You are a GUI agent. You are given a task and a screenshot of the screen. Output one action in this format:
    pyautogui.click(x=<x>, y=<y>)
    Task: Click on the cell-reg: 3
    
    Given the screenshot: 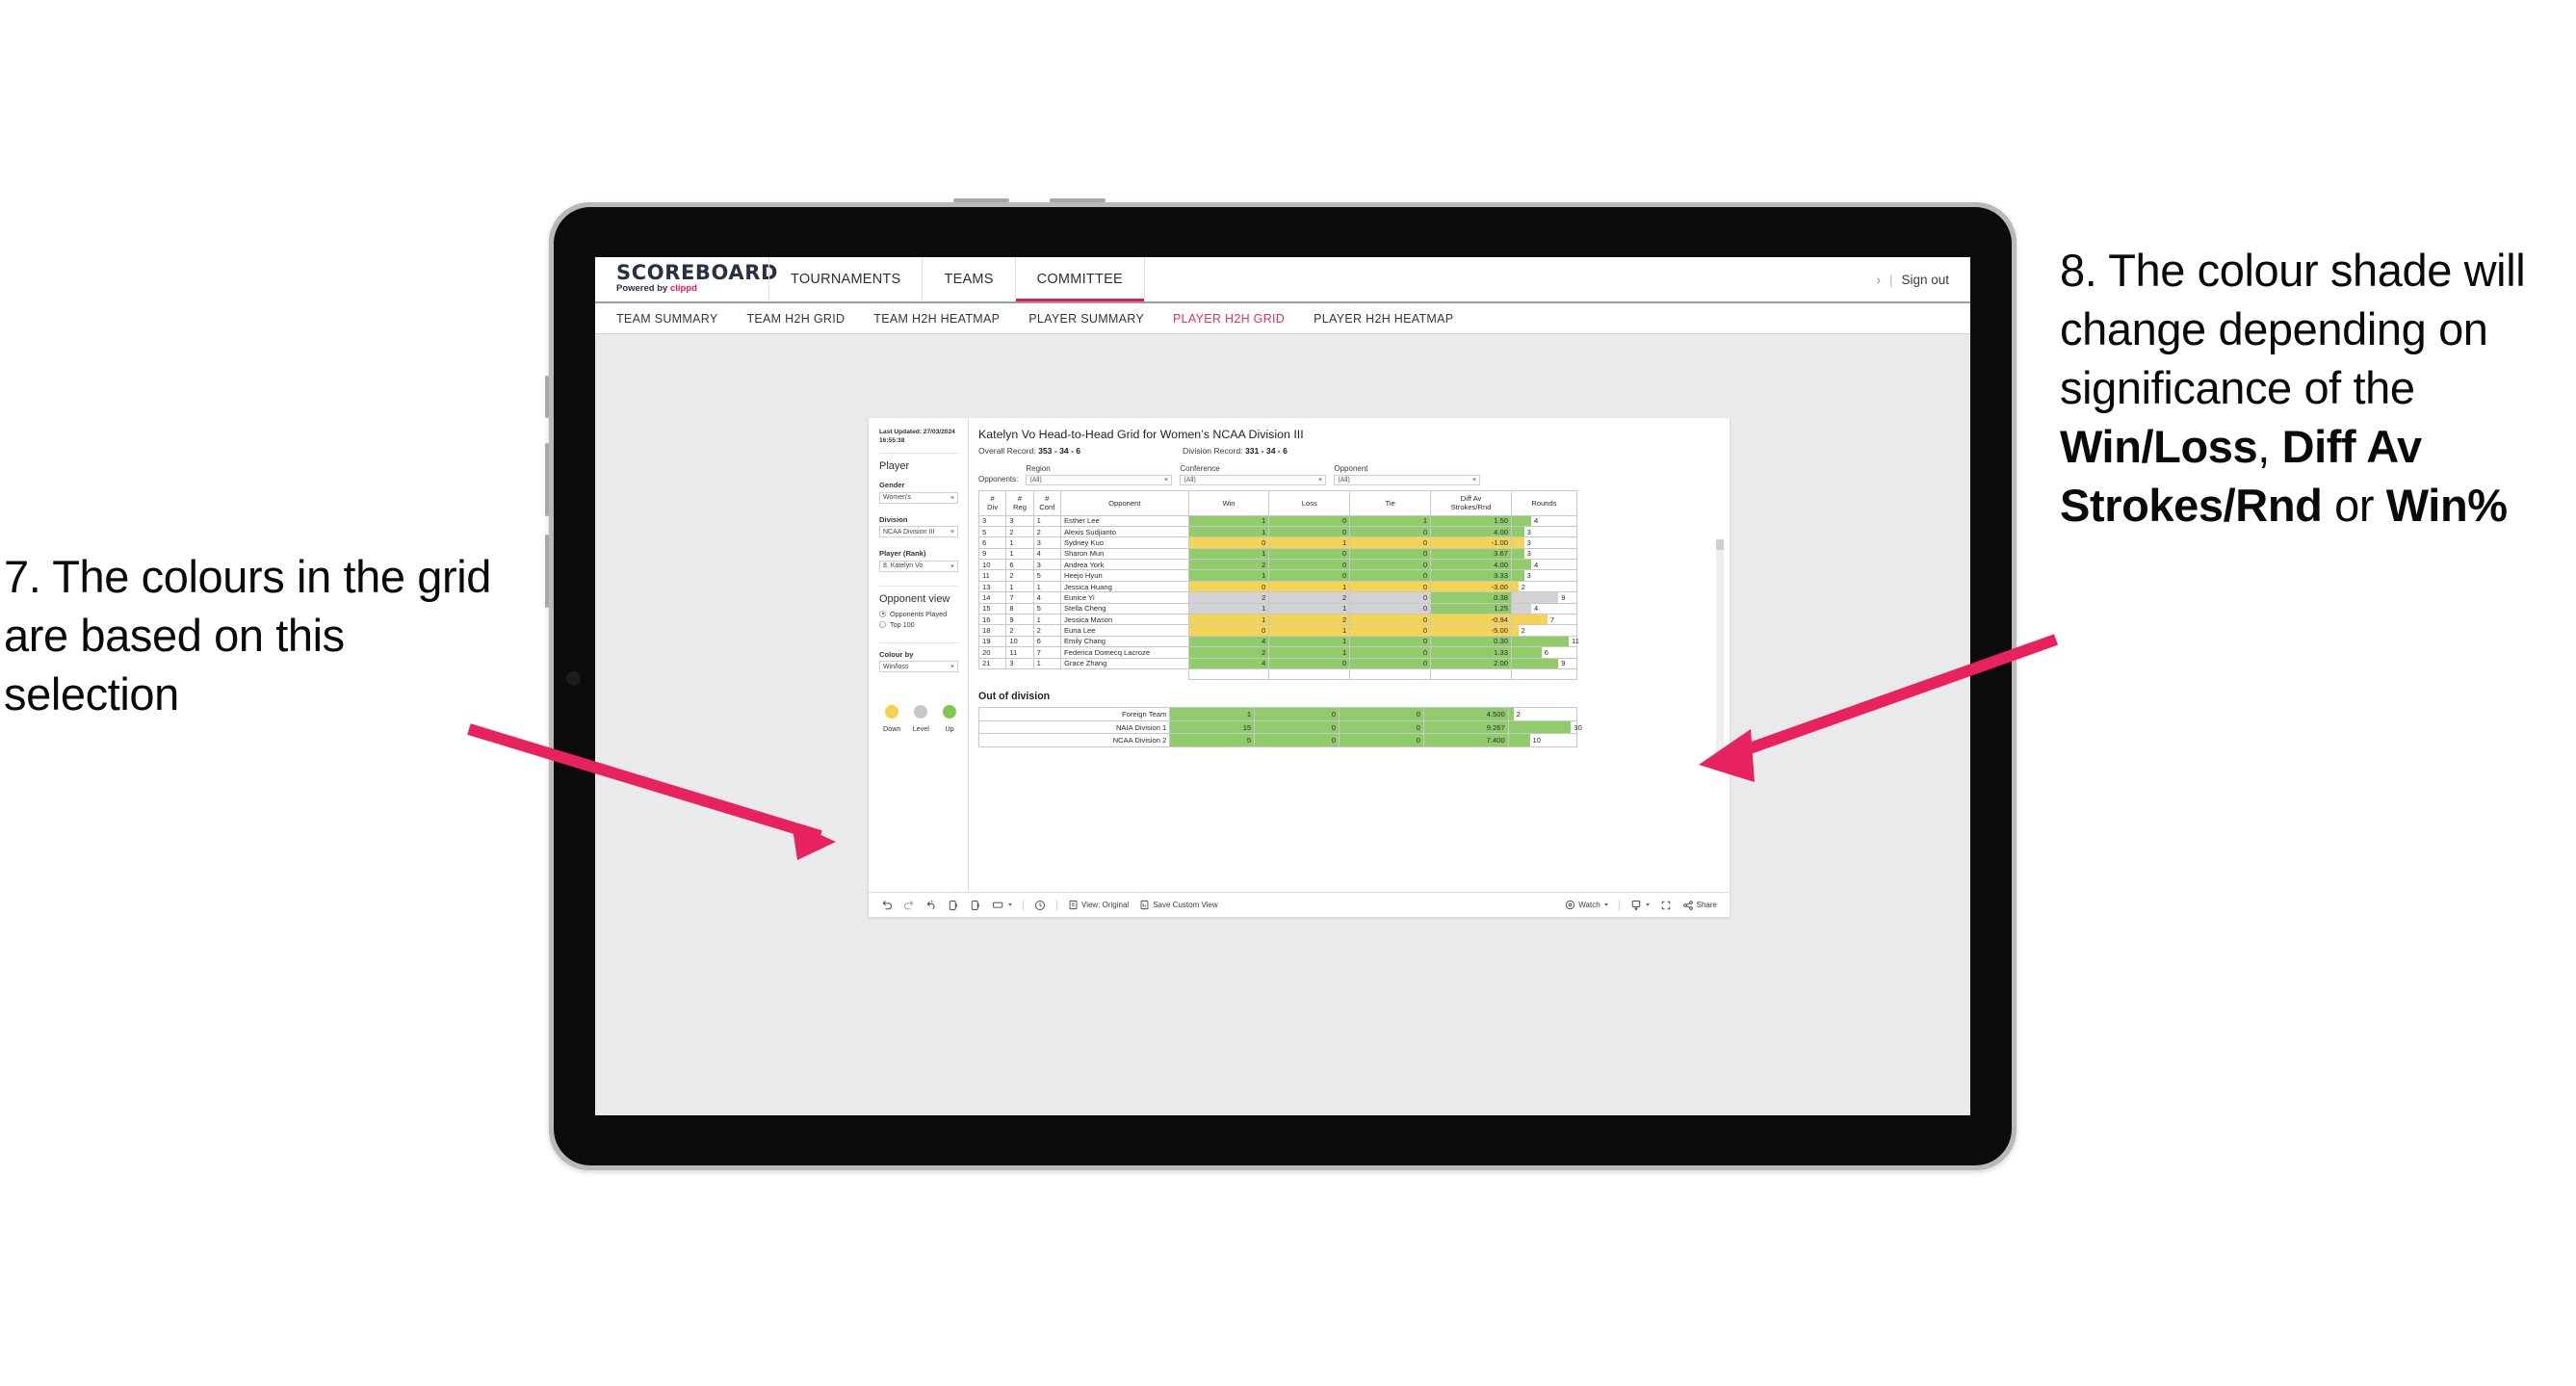 What is the action you would take?
    pyautogui.click(x=1019, y=520)
    